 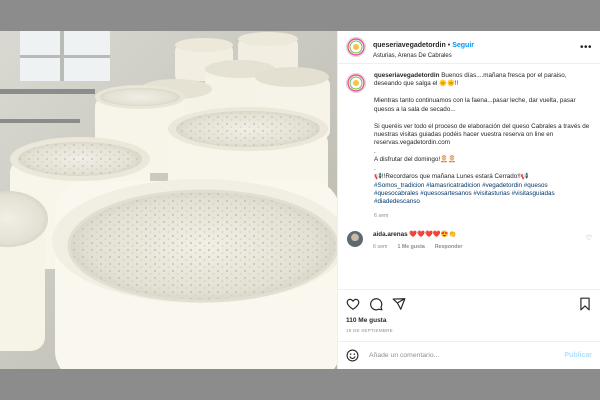 What do you see at coordinates (390, 234) in the screenshot?
I see `reply-username: aida.arenas` at bounding box center [390, 234].